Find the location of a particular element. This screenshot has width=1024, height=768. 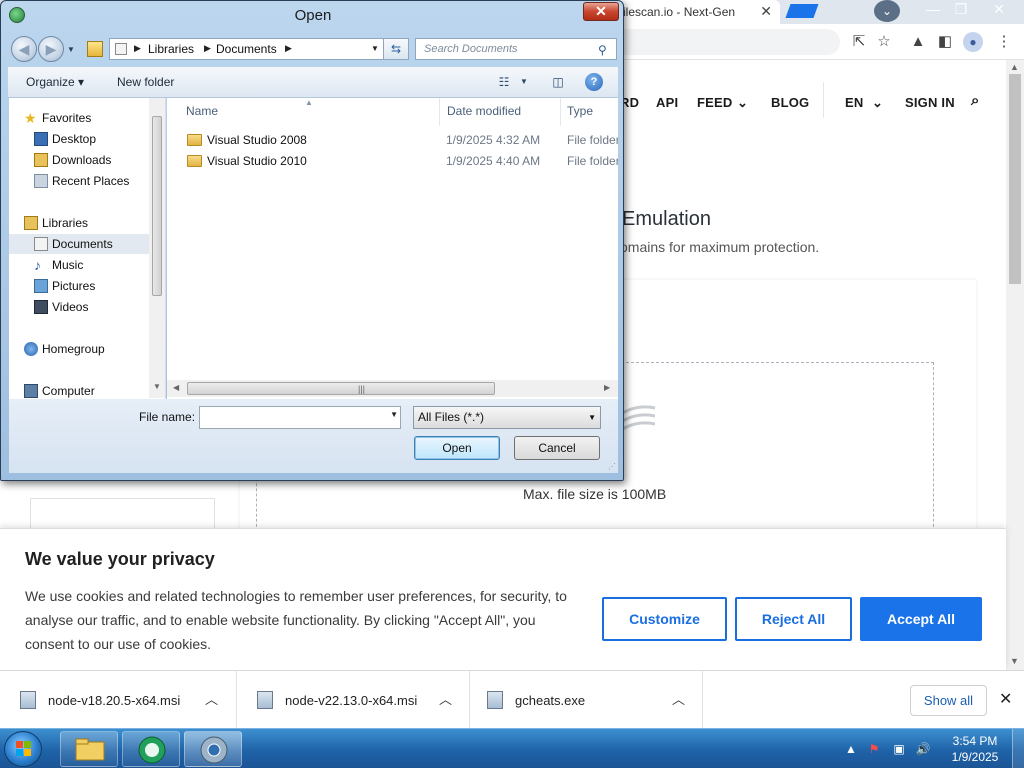

minimize-button: — is located at coordinates (933, 10).